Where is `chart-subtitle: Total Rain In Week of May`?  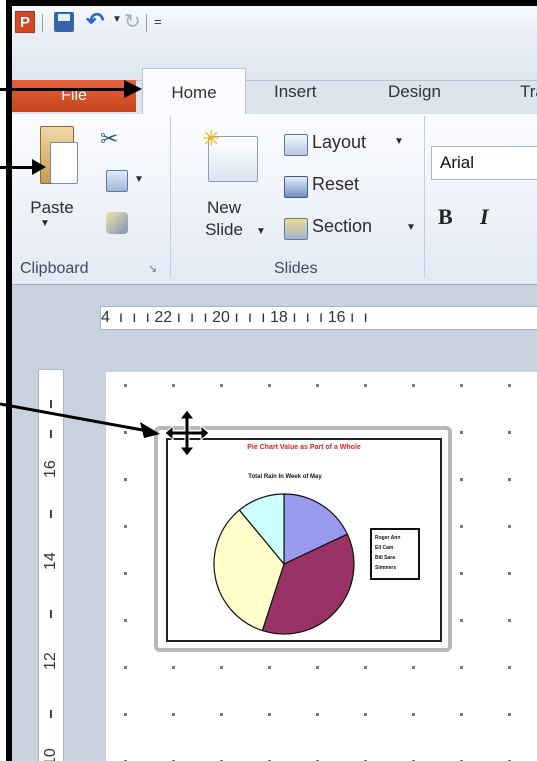 chart-subtitle: Total Rain In Week of May is located at coordinates (285, 477).